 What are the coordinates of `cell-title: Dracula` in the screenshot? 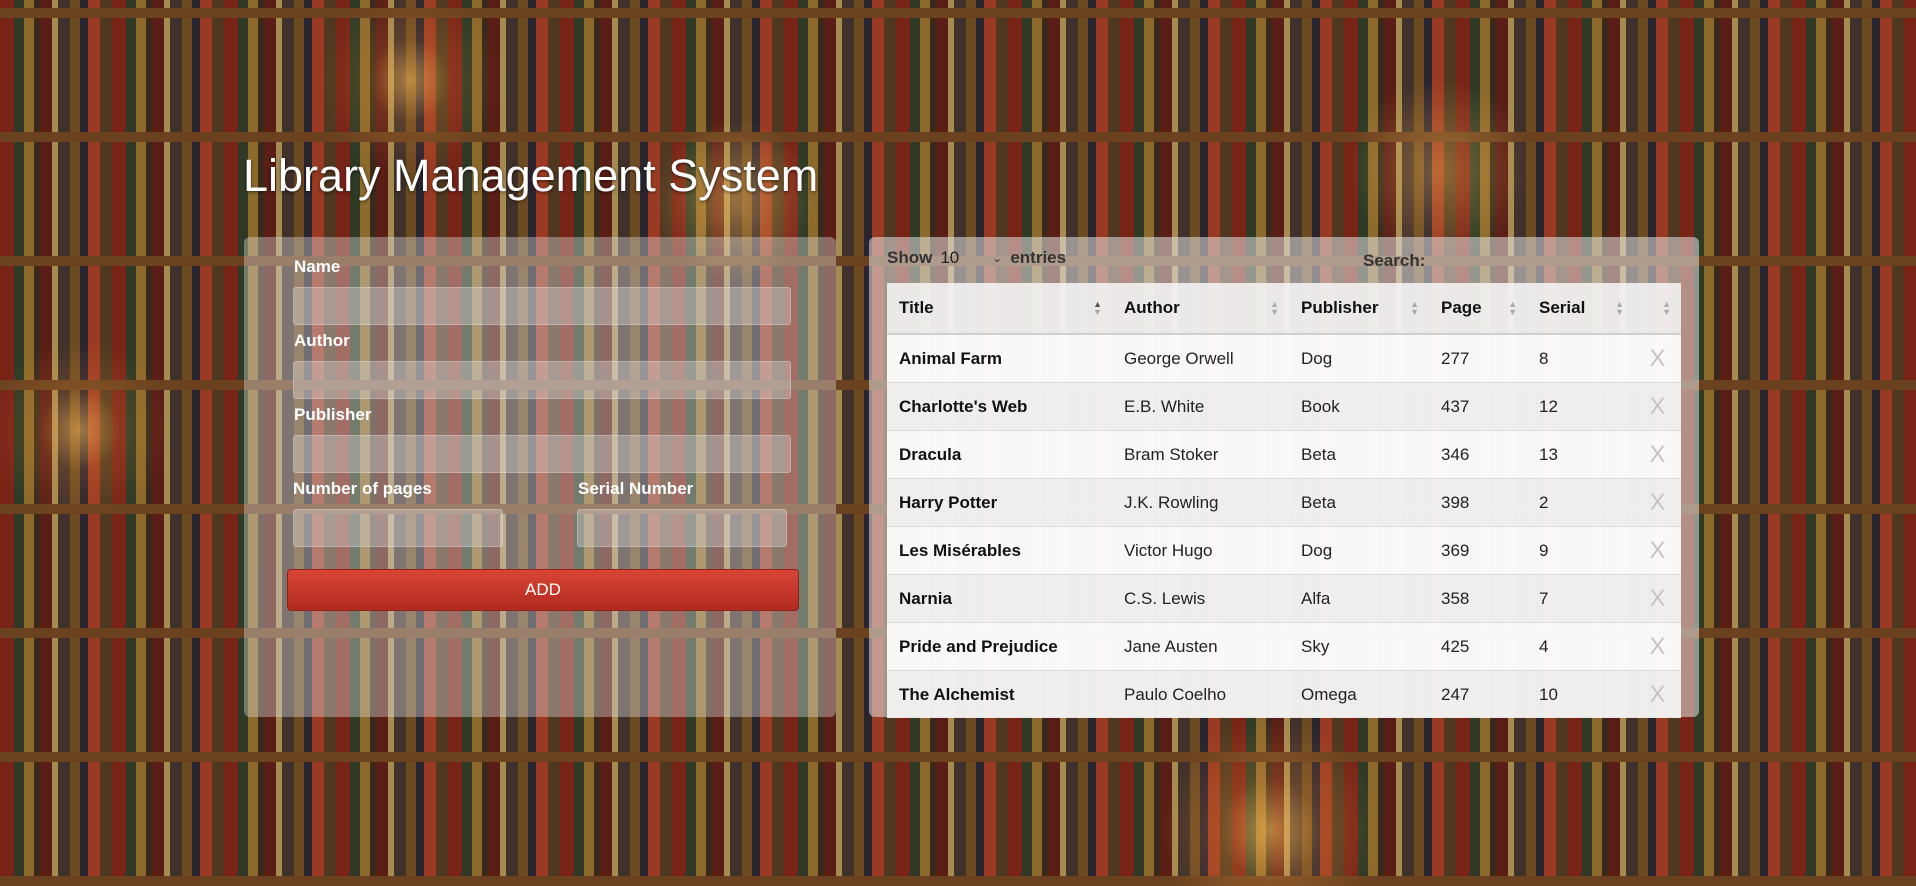 It's located at (999, 454).